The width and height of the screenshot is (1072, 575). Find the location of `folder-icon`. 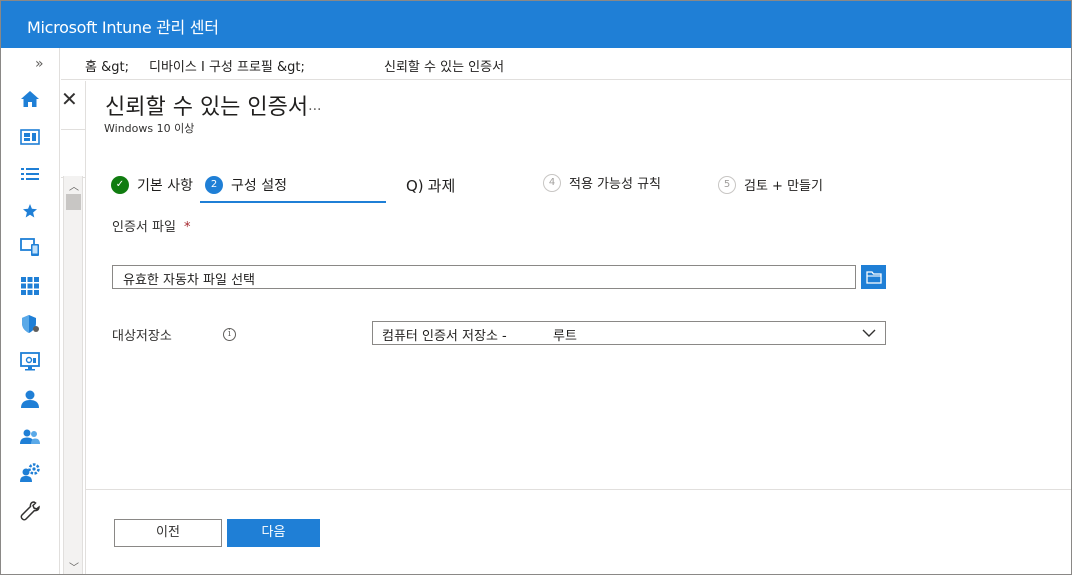

folder-icon is located at coordinates (873, 277).